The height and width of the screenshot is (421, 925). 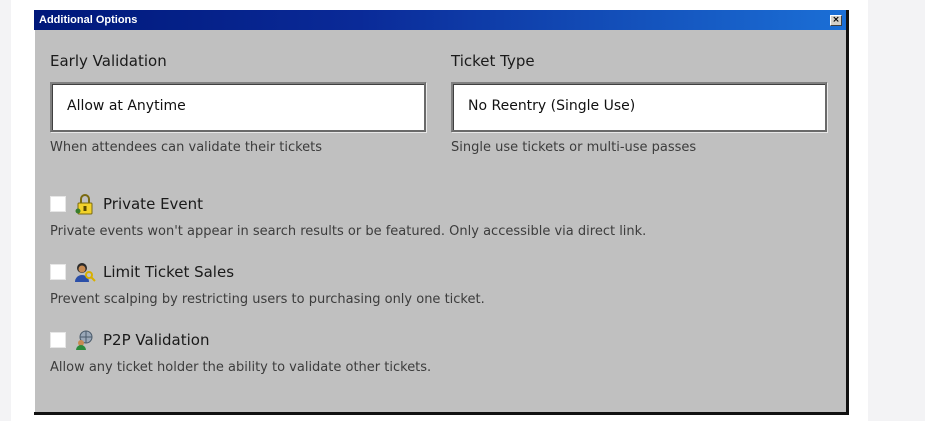 What do you see at coordinates (58, 340) in the screenshot?
I see `p2p-validation-checkbox` at bounding box center [58, 340].